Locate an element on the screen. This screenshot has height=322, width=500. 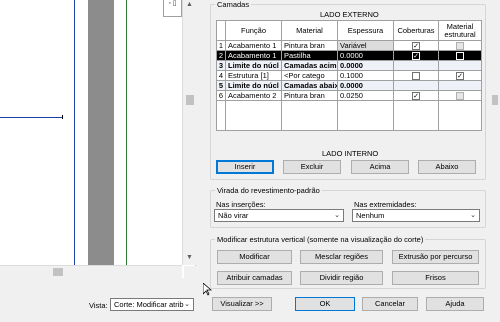
inserts-label: Nas inserções: is located at coordinates (241, 204).